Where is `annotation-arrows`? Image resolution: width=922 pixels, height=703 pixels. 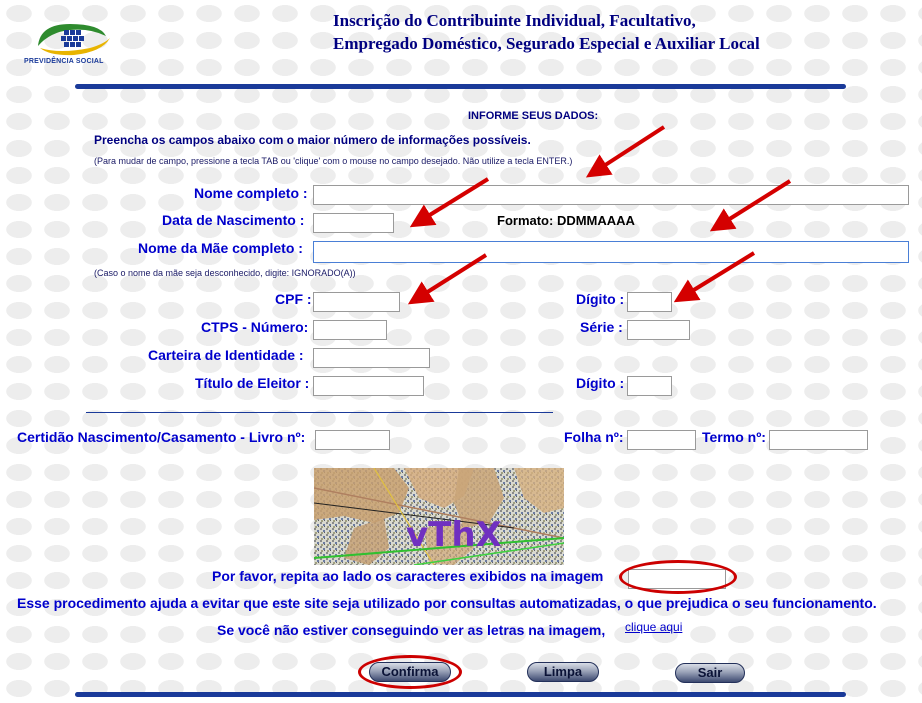 annotation-arrows is located at coordinates (599, 215).